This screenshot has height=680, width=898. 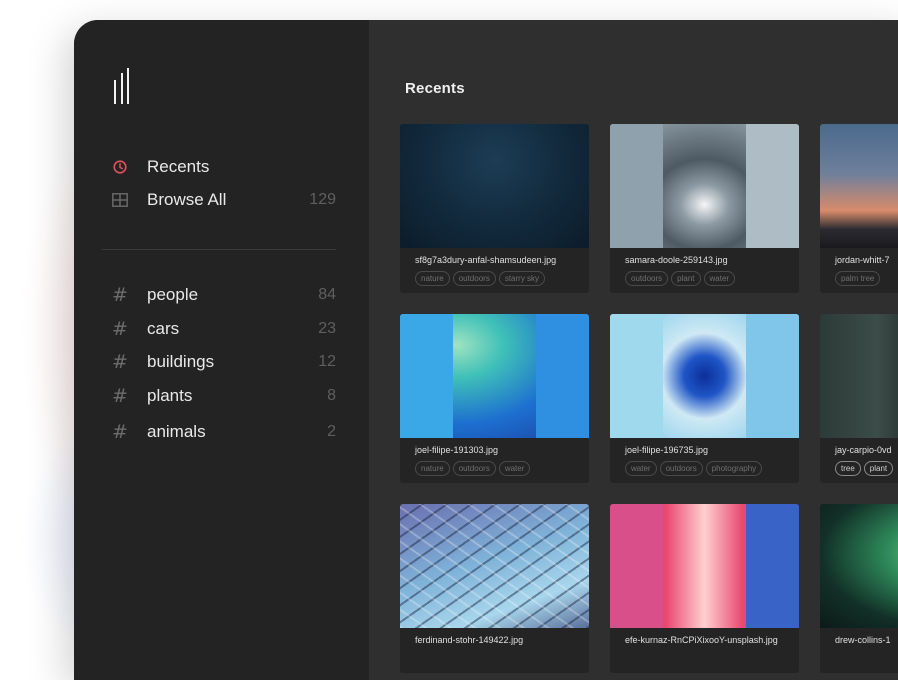 What do you see at coordinates (170, 395) in the screenshot?
I see `sidebar-tag-label: plants` at bounding box center [170, 395].